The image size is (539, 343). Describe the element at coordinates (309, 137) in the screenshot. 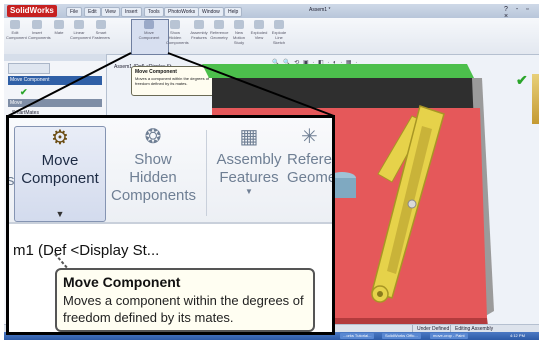

I see `reference-geometry-icon: ✳` at that location.